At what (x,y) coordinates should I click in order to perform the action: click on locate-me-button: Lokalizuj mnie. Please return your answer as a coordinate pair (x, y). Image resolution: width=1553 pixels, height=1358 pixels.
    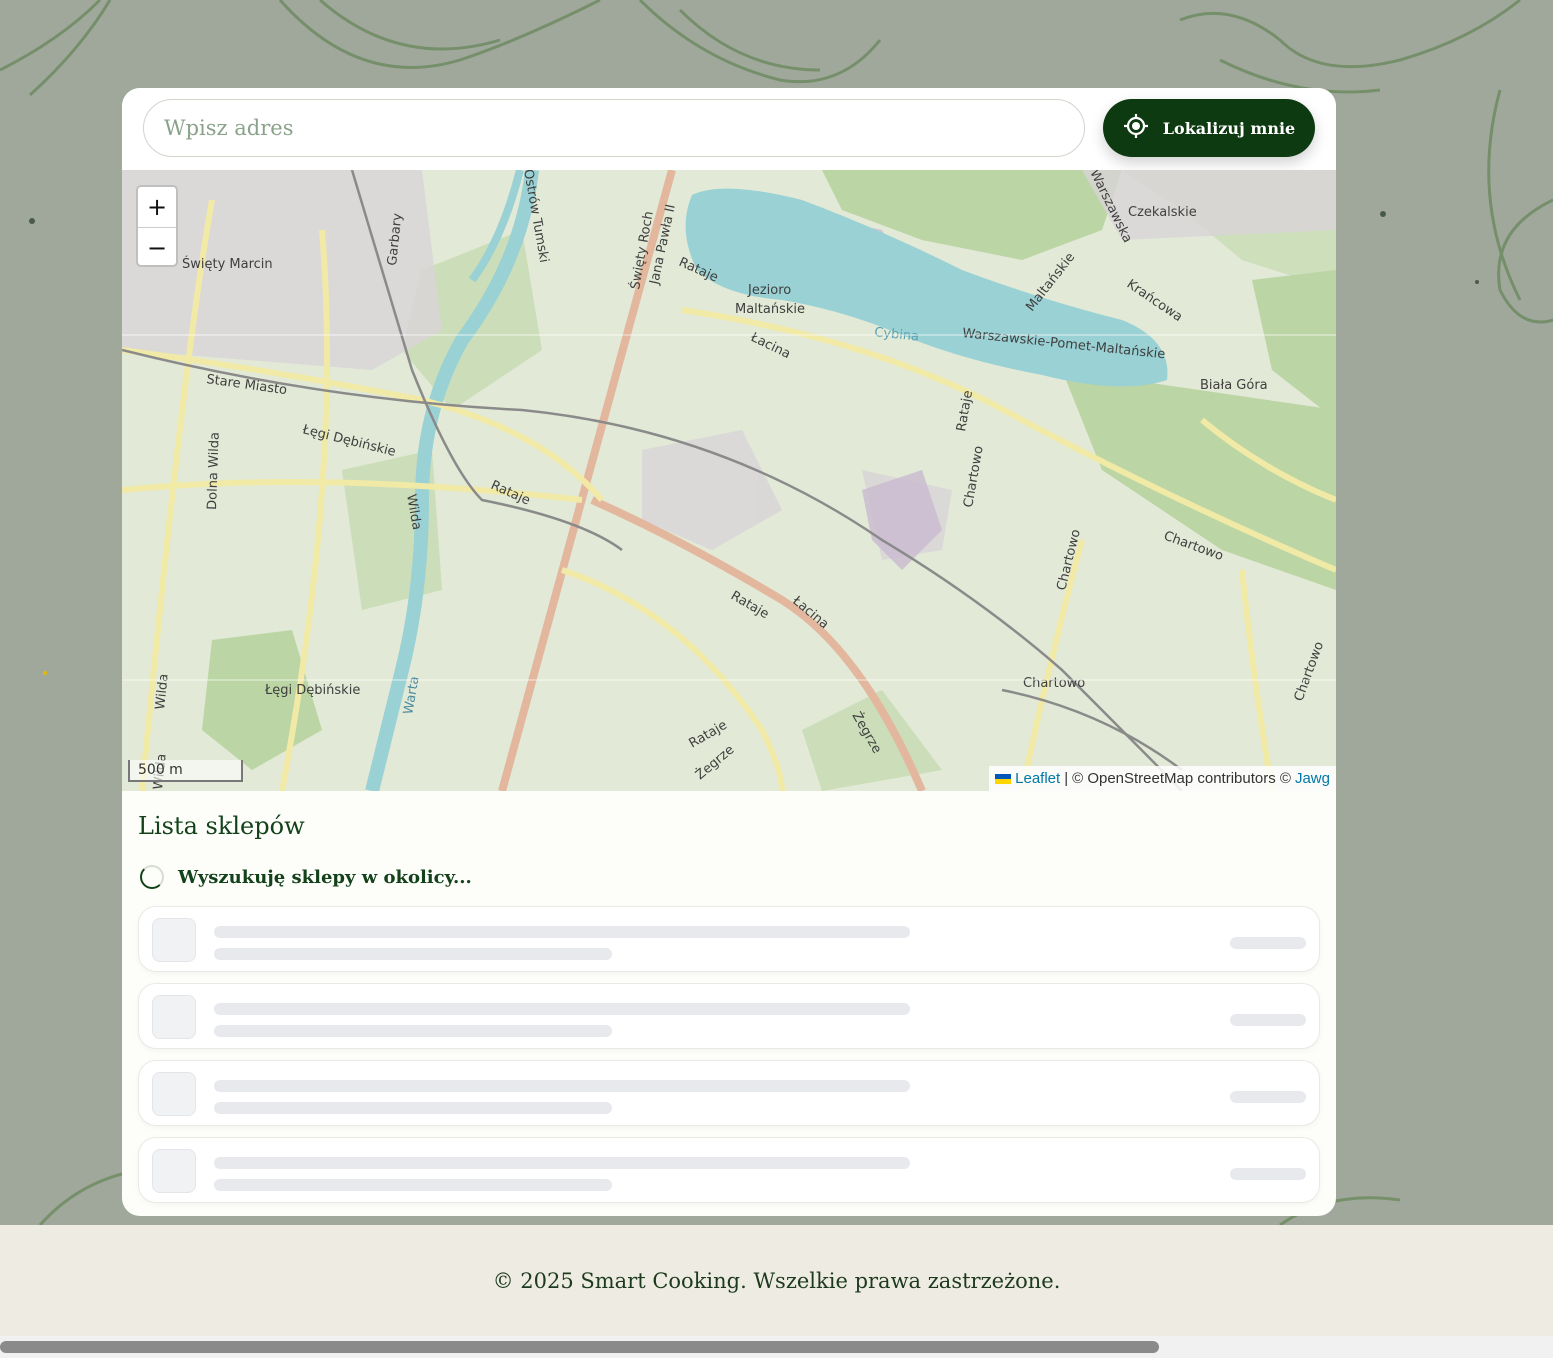
    Looking at the image, I should click on (1209, 128).